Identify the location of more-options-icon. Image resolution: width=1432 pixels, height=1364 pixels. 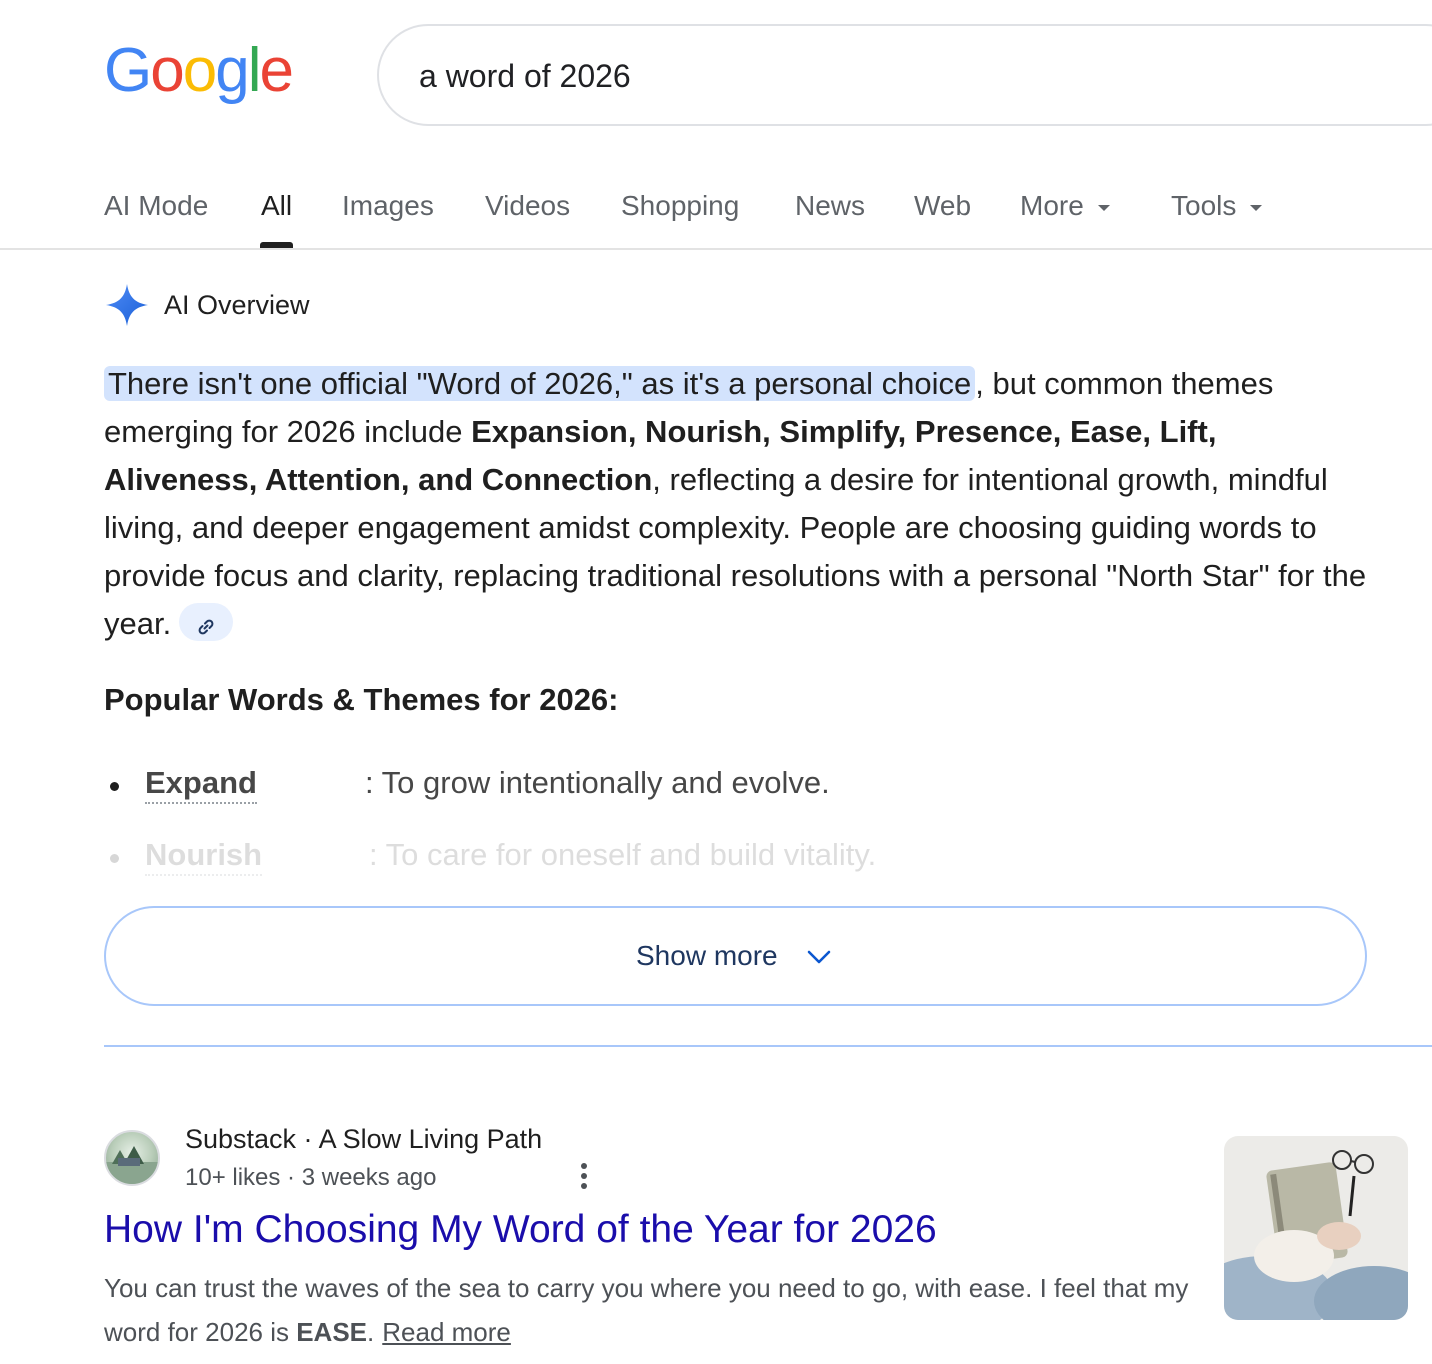
(584, 1178).